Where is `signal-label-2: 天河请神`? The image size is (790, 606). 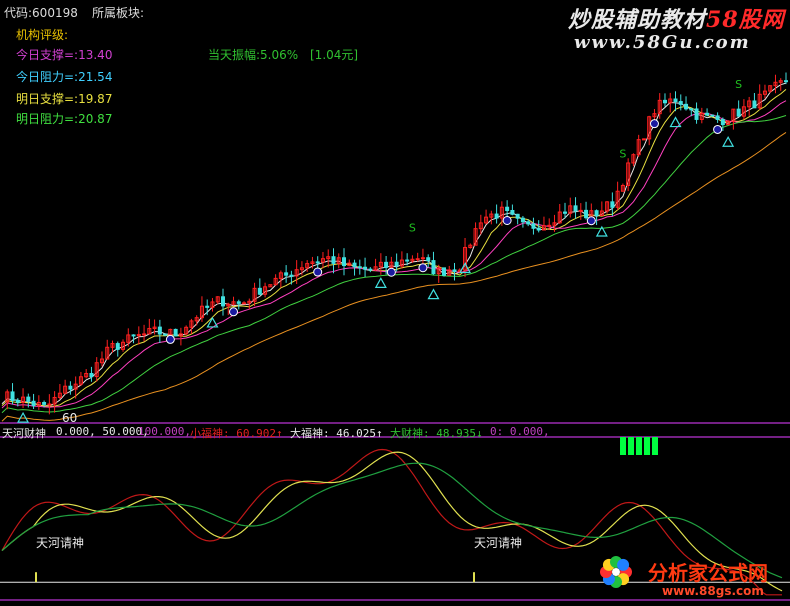
signal-label-2: 天河请神 is located at coordinates (498, 543).